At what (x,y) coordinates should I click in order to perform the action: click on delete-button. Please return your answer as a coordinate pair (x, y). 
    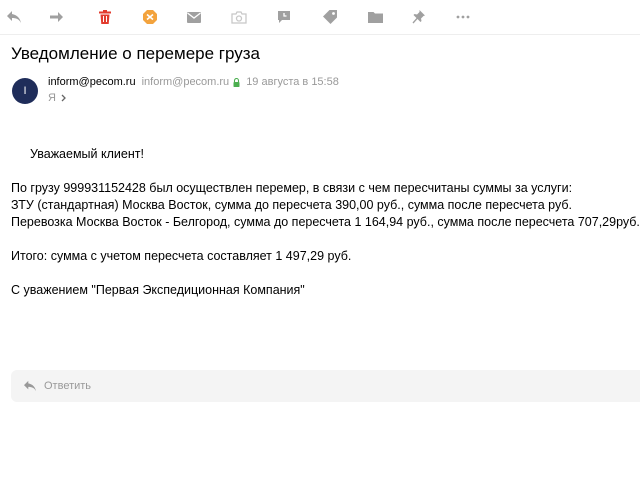
    Looking at the image, I should click on (105, 17).